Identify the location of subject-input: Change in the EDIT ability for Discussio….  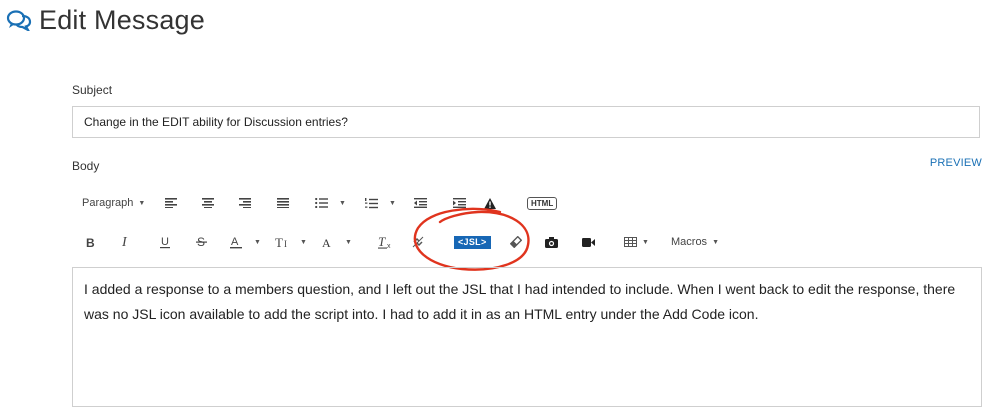
(526, 122).